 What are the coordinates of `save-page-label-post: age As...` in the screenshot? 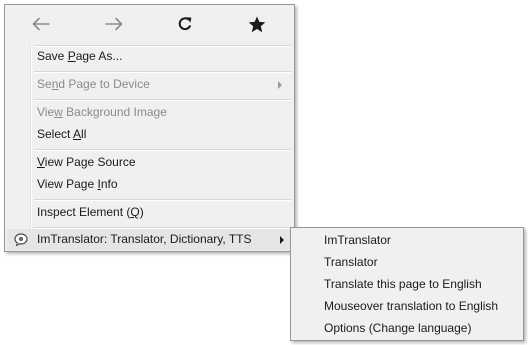 It's located at (99, 56).